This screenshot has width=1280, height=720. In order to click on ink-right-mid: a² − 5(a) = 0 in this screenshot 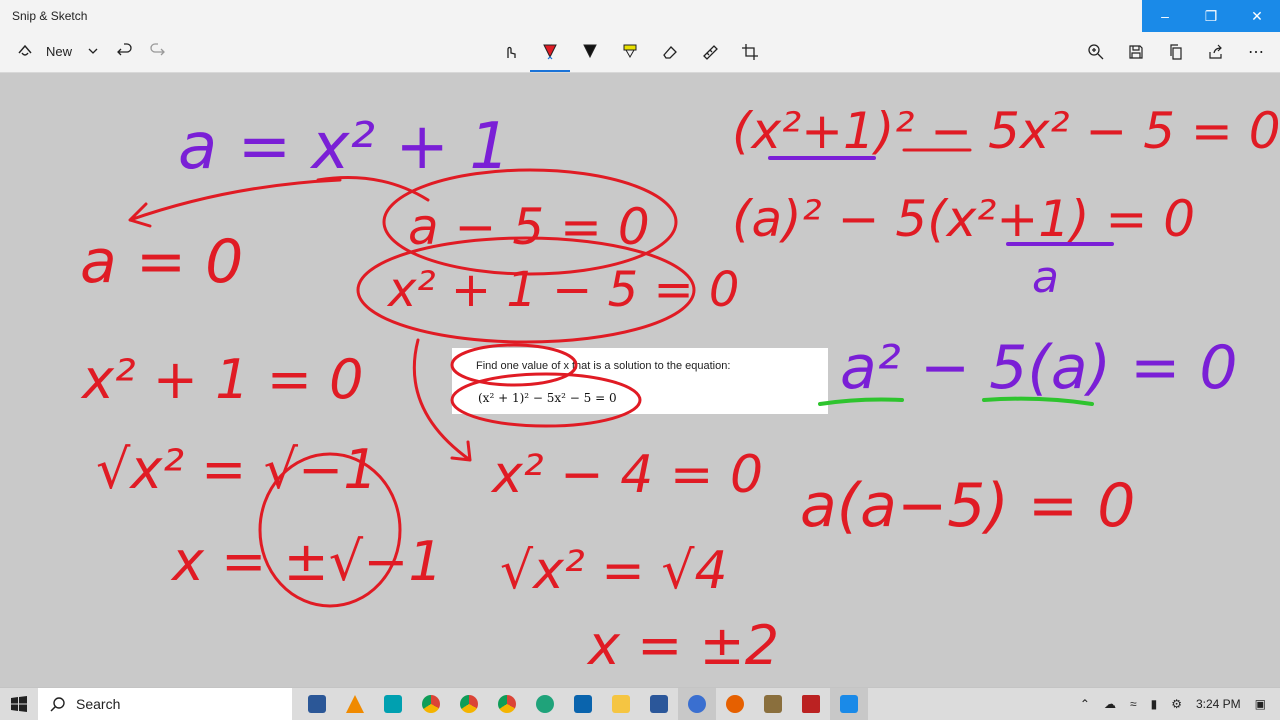, I will do `click(1039, 368)`.